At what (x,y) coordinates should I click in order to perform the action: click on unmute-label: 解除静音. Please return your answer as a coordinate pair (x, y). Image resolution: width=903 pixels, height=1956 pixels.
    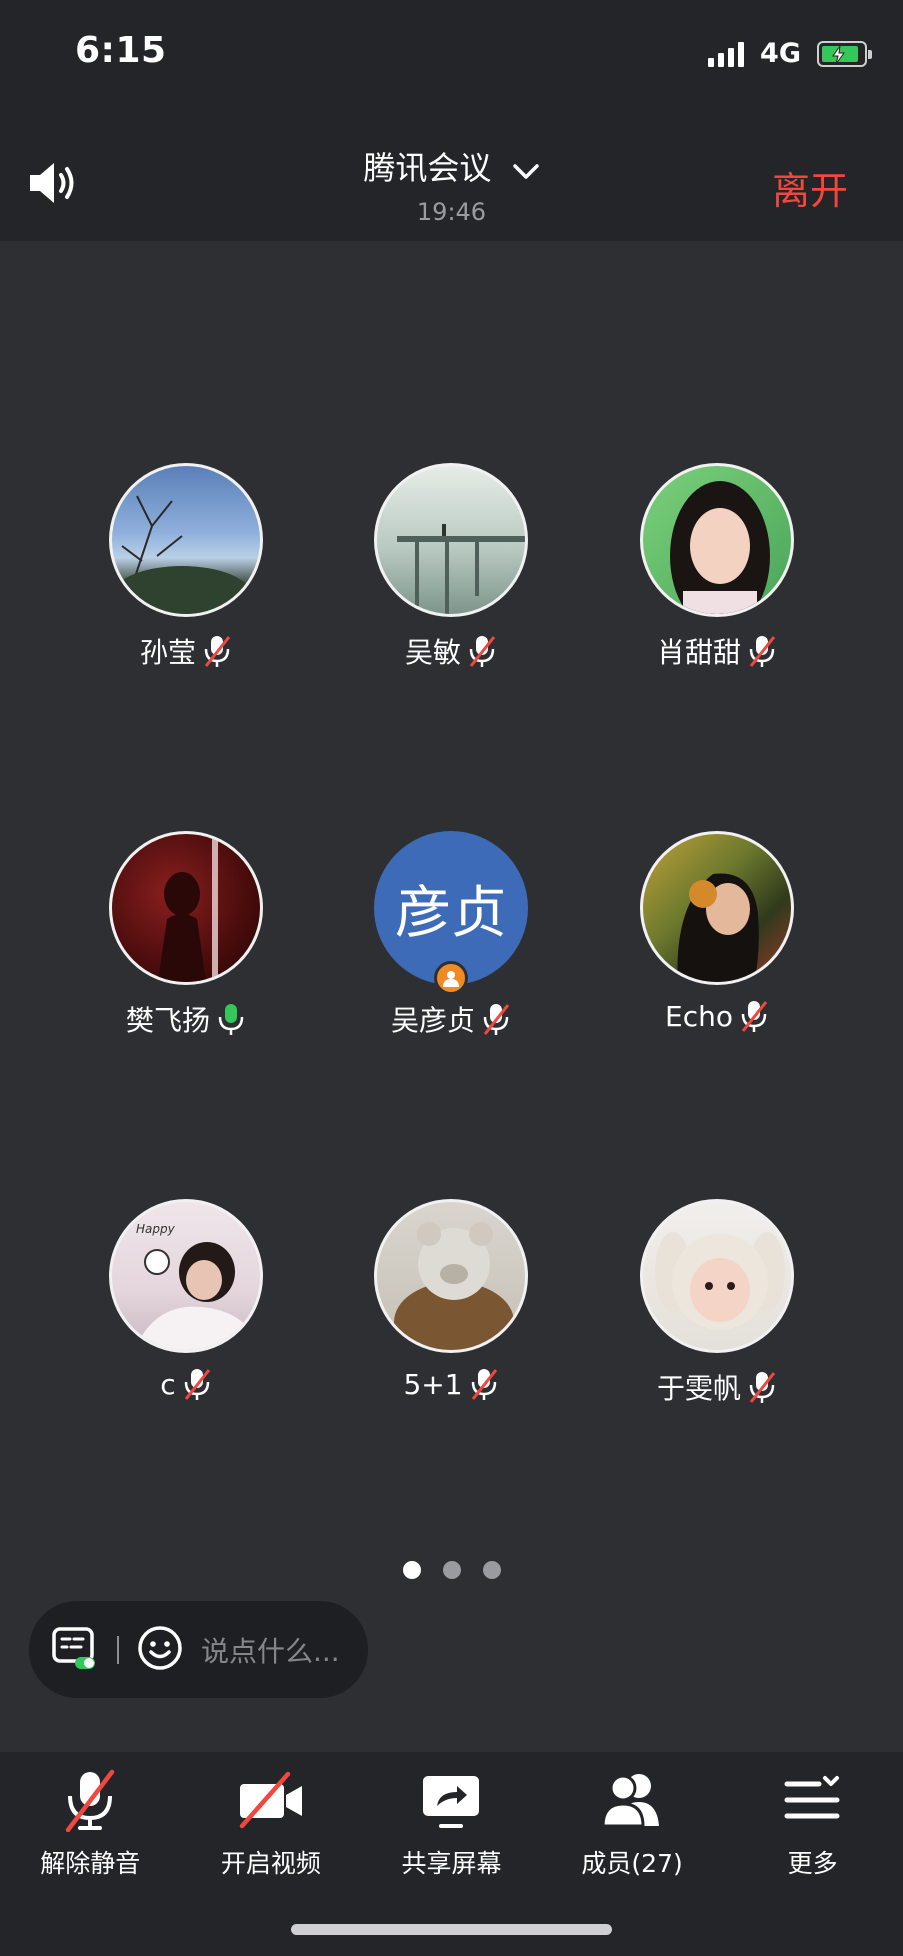
    Looking at the image, I should click on (90, 1863).